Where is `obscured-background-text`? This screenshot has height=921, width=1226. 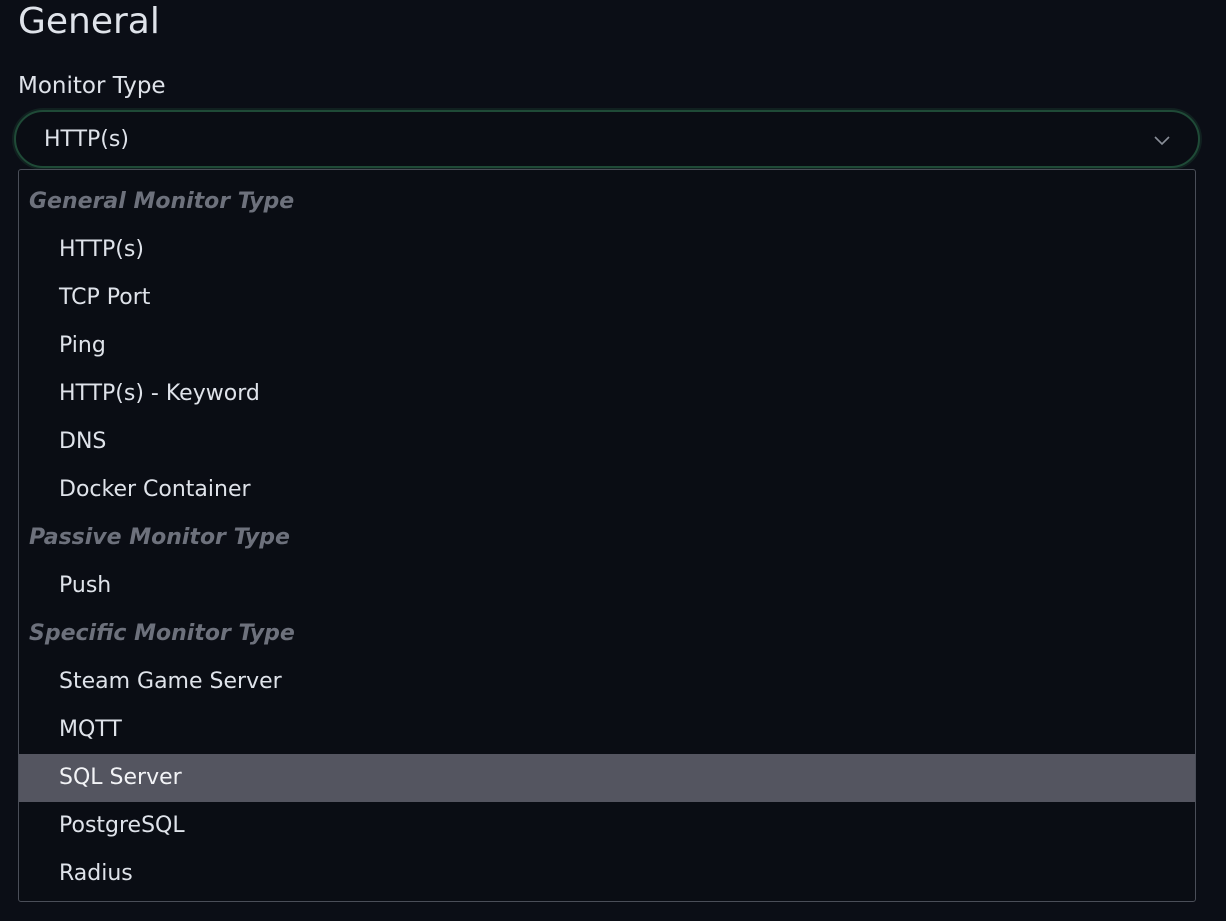
obscured-background-text is located at coordinates (600, 912).